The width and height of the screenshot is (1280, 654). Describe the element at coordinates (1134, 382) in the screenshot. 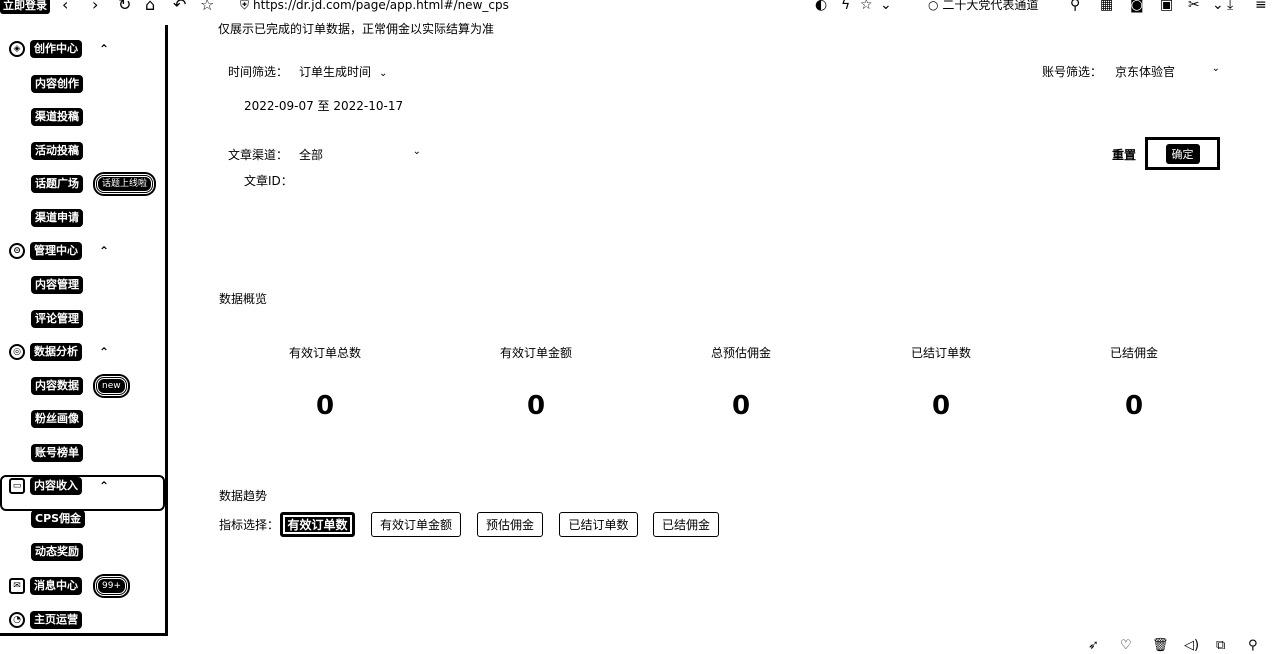

I see `metric-settled-commission: 已结佣金 0` at that location.